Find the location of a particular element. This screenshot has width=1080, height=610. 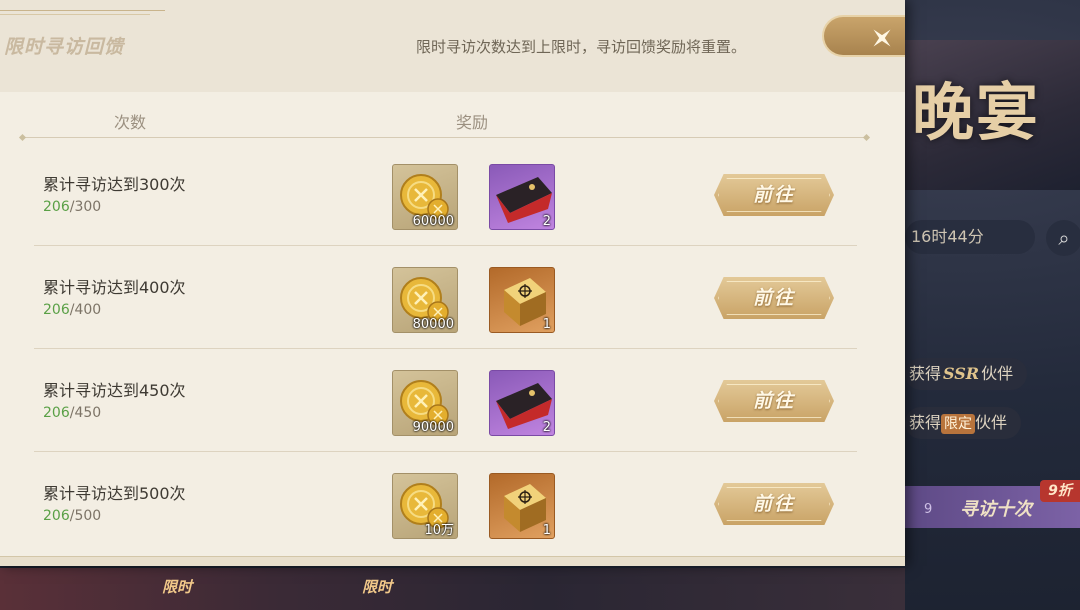

reward-row: 累计寻访达到300次 206/300 60000 2 前往 is located at coordinates (452, 194).